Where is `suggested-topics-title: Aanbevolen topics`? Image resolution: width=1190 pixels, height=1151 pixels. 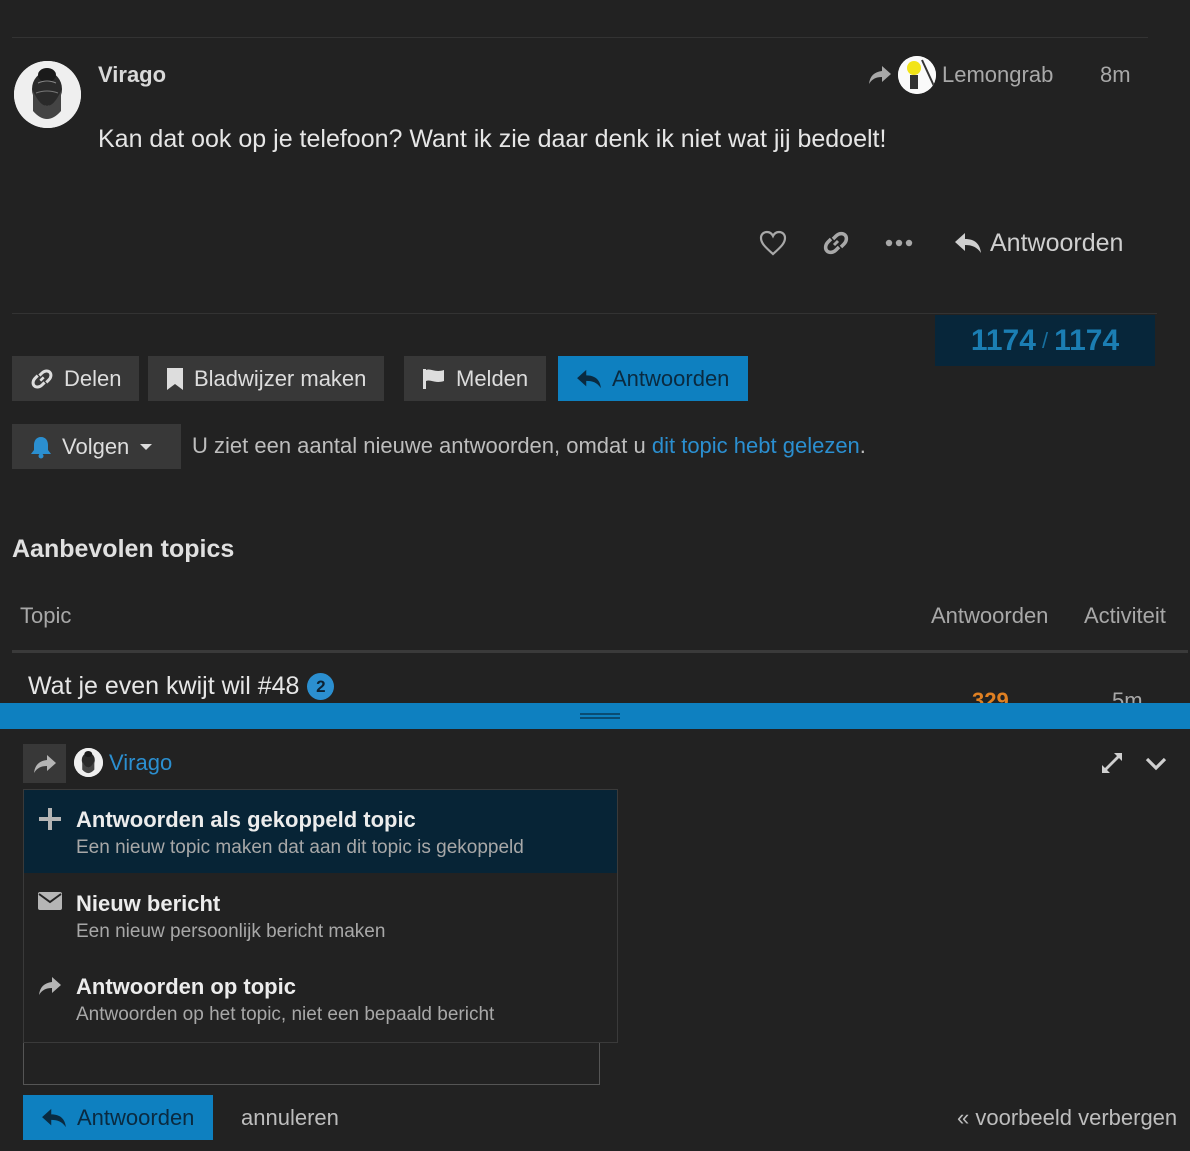 suggested-topics-title: Aanbevolen topics is located at coordinates (123, 549).